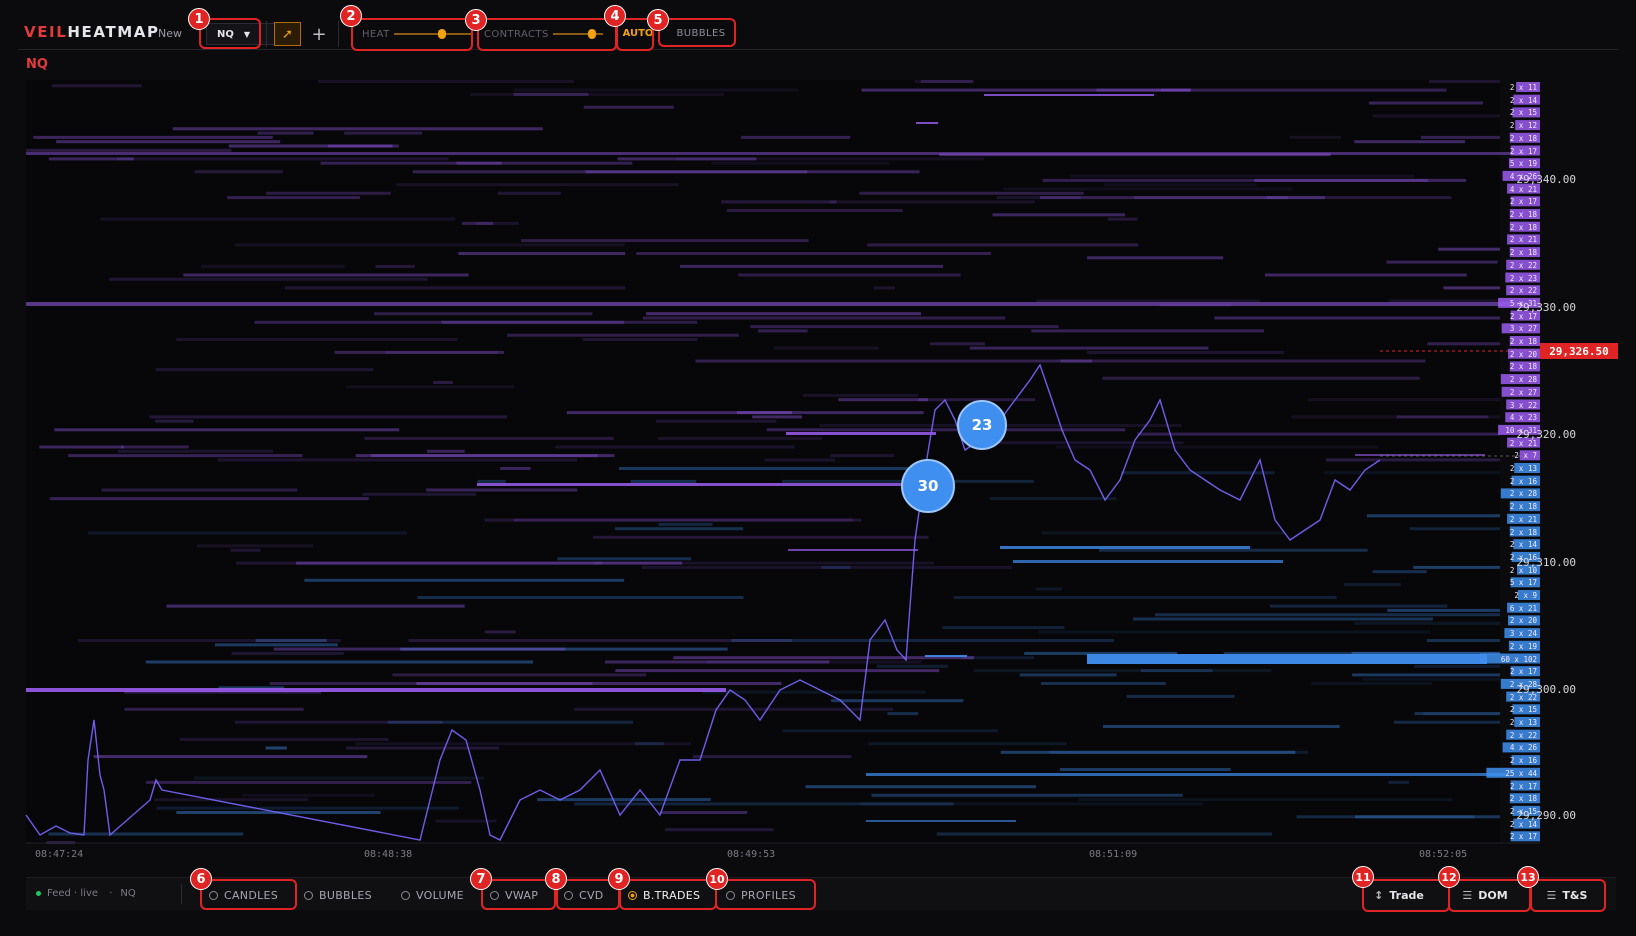 This screenshot has width=1636, height=936. Describe the element at coordinates (1523, 418) in the screenshot. I see `dom-level-label: 4 x 23` at that location.